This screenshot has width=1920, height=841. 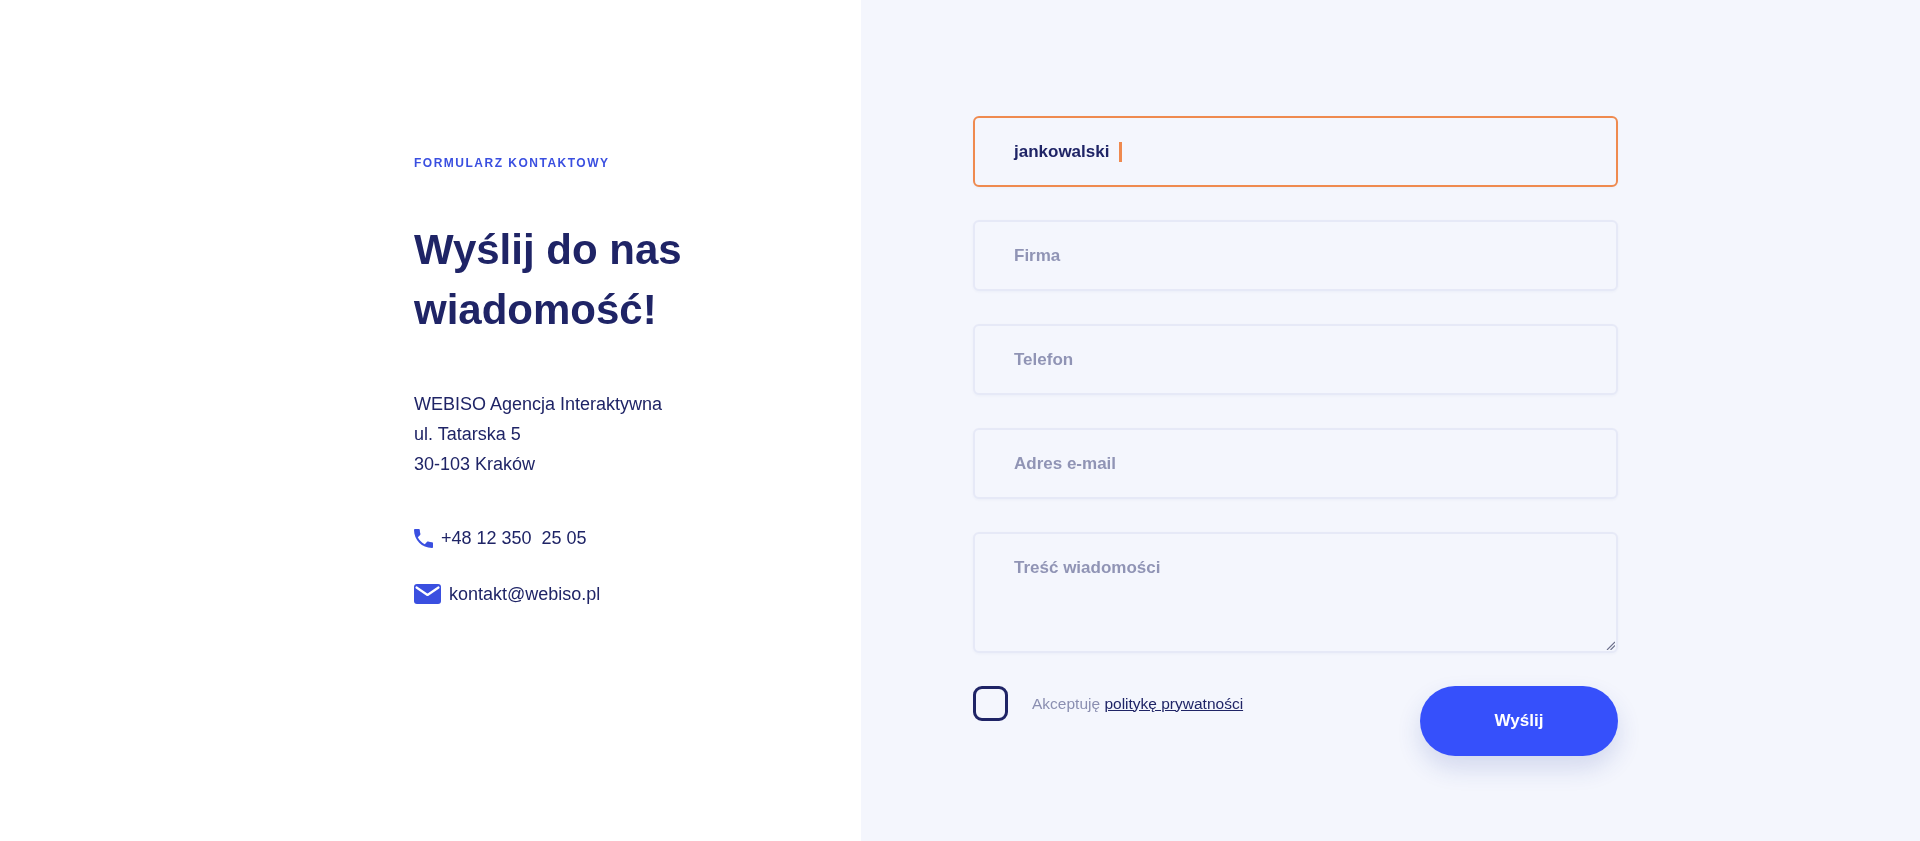 What do you see at coordinates (514, 538) in the screenshot?
I see `phone-link: +48 12 350 25 05` at bounding box center [514, 538].